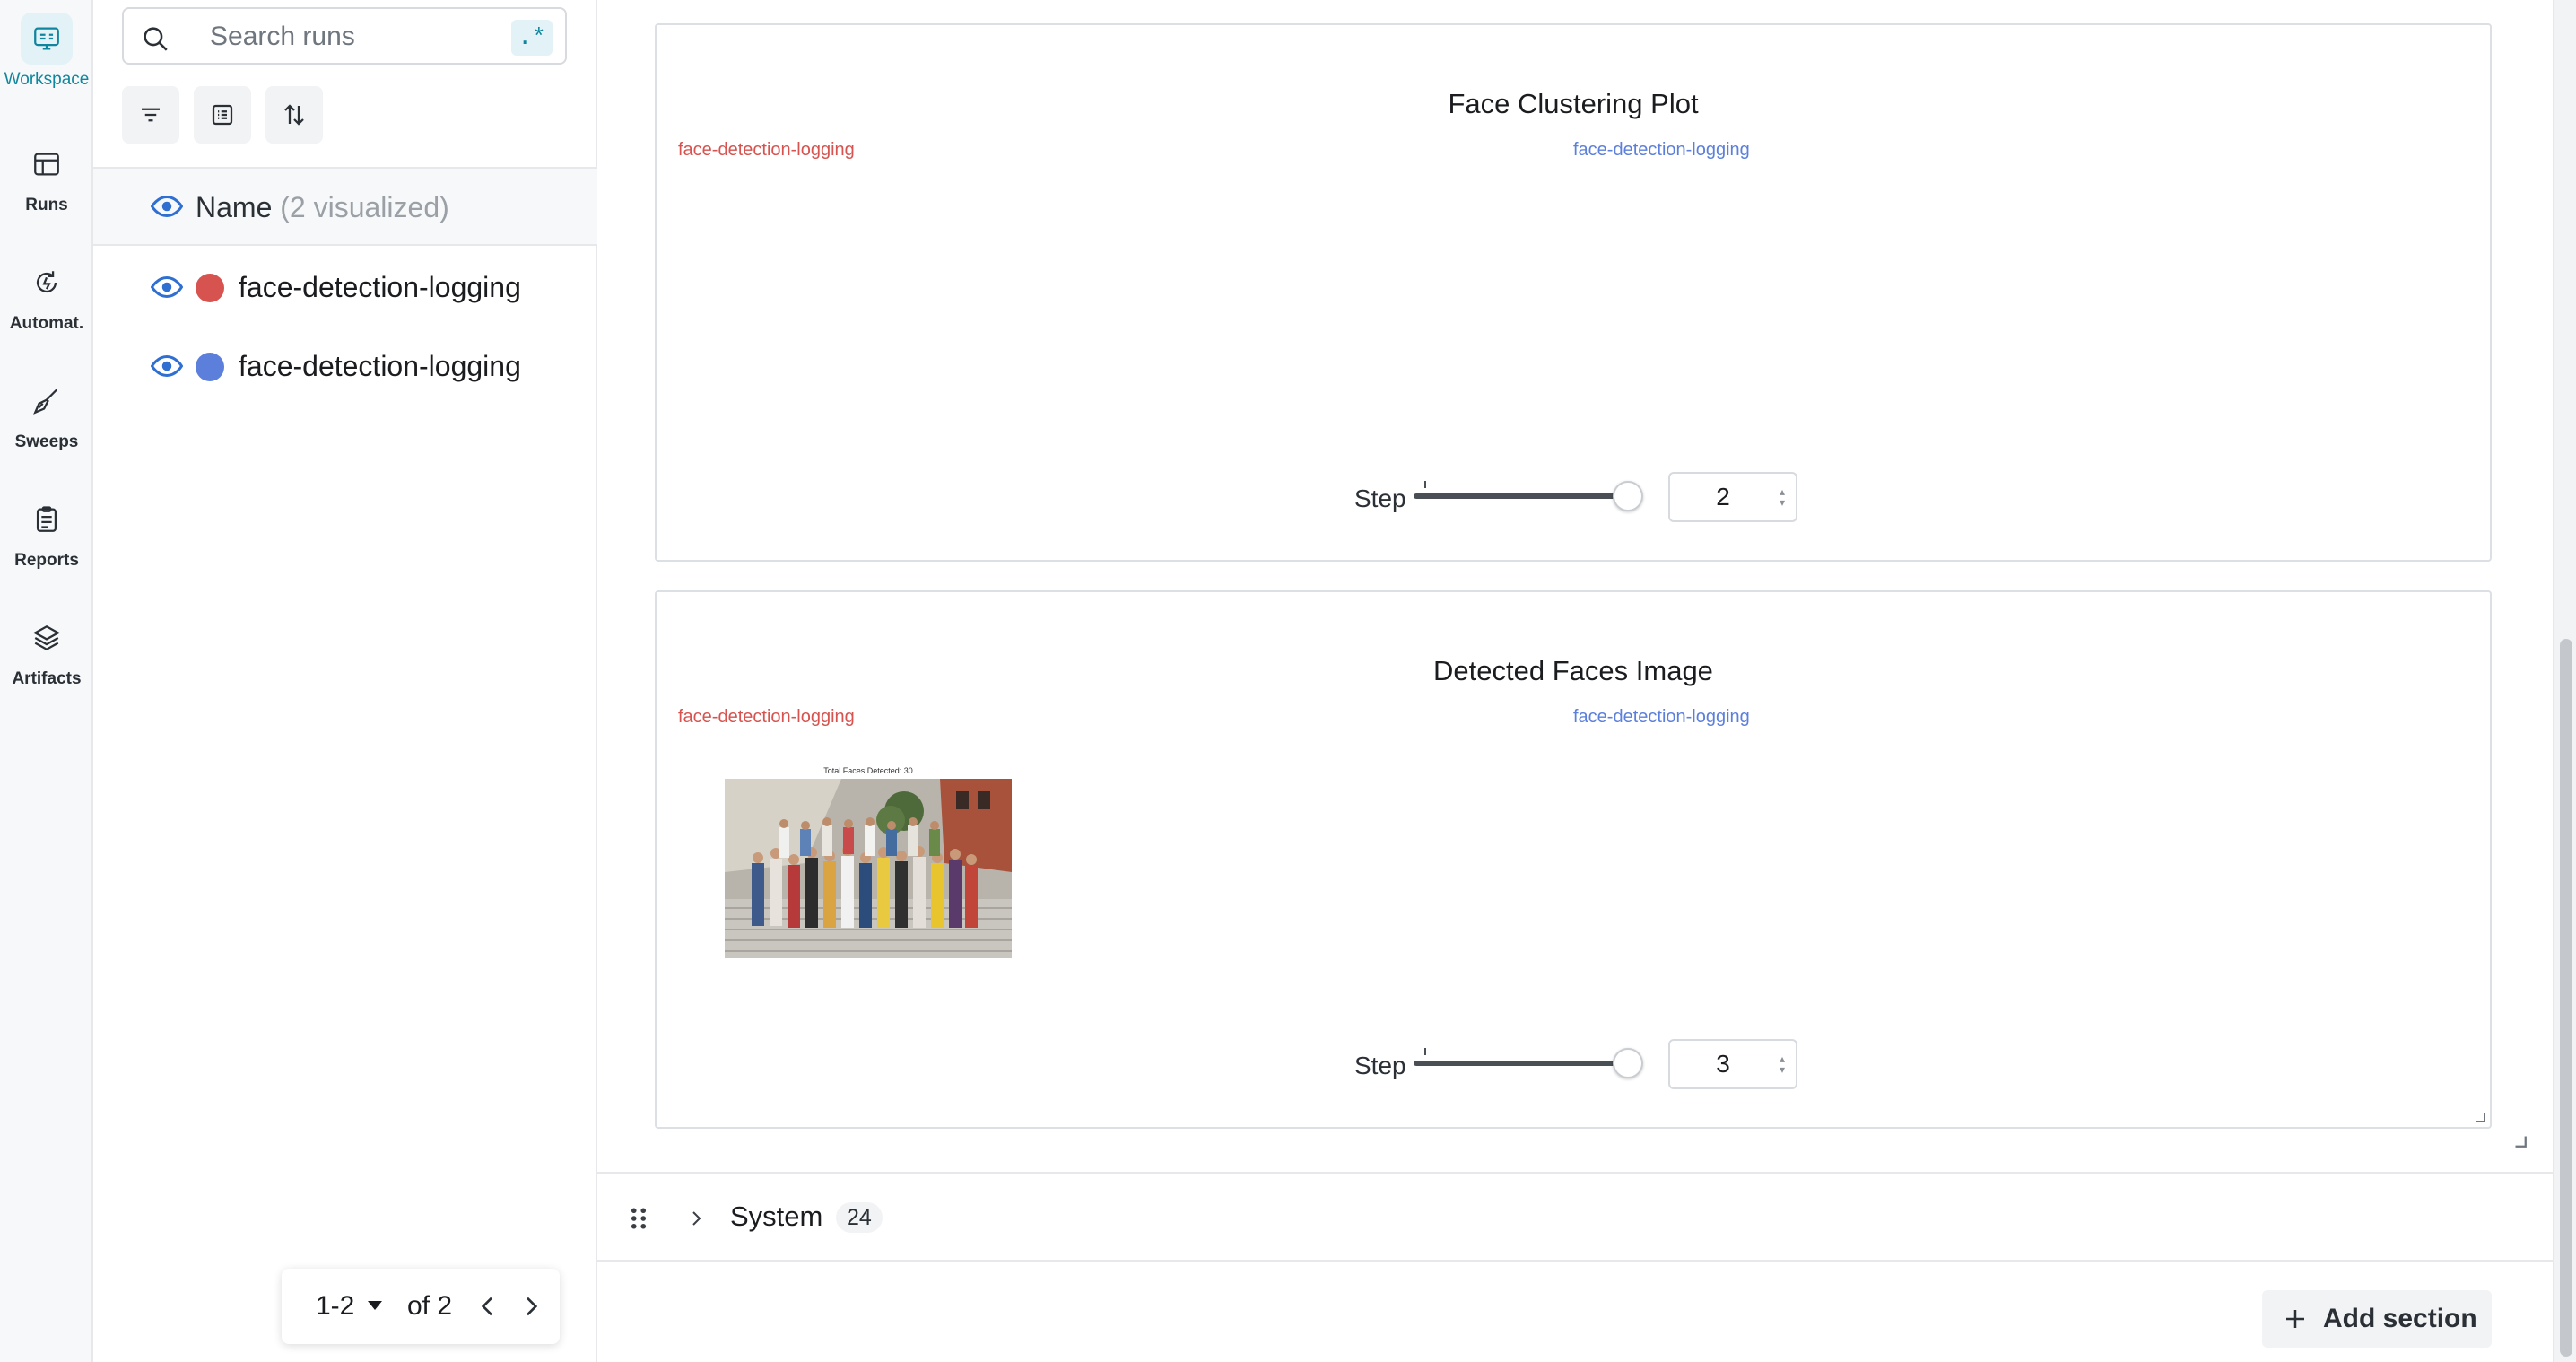 This screenshot has height=1362, width=2576. I want to click on group-photo-image, so click(868, 869).